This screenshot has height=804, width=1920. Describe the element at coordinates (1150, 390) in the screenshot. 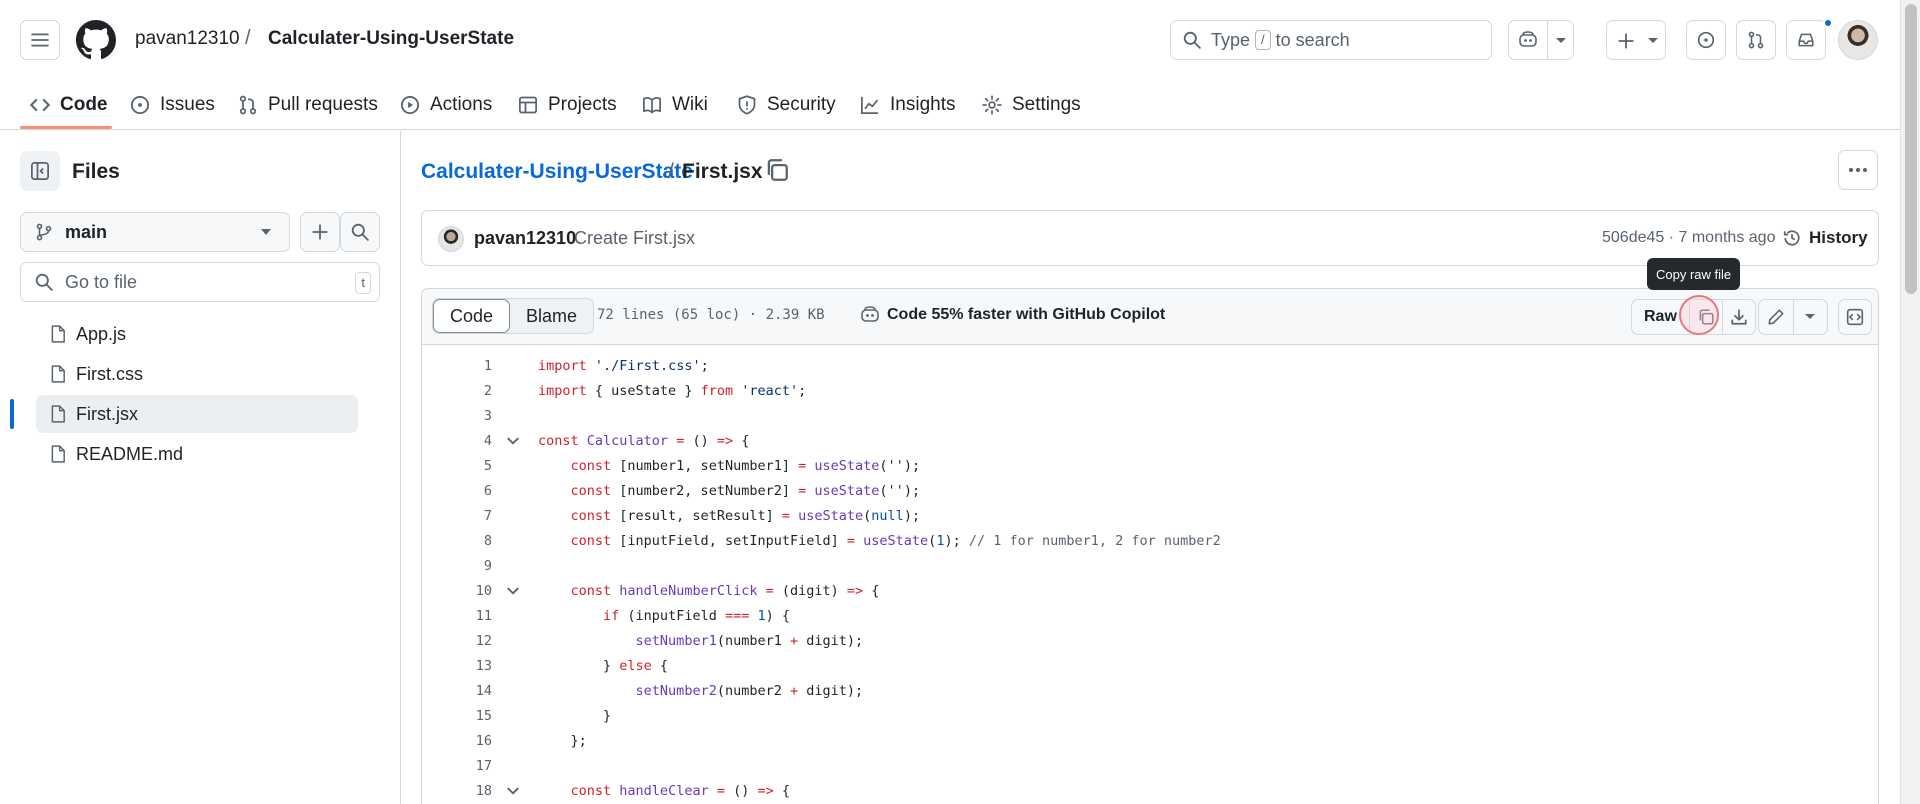

I see `code-line: 2 import { useState } from 'react';` at that location.